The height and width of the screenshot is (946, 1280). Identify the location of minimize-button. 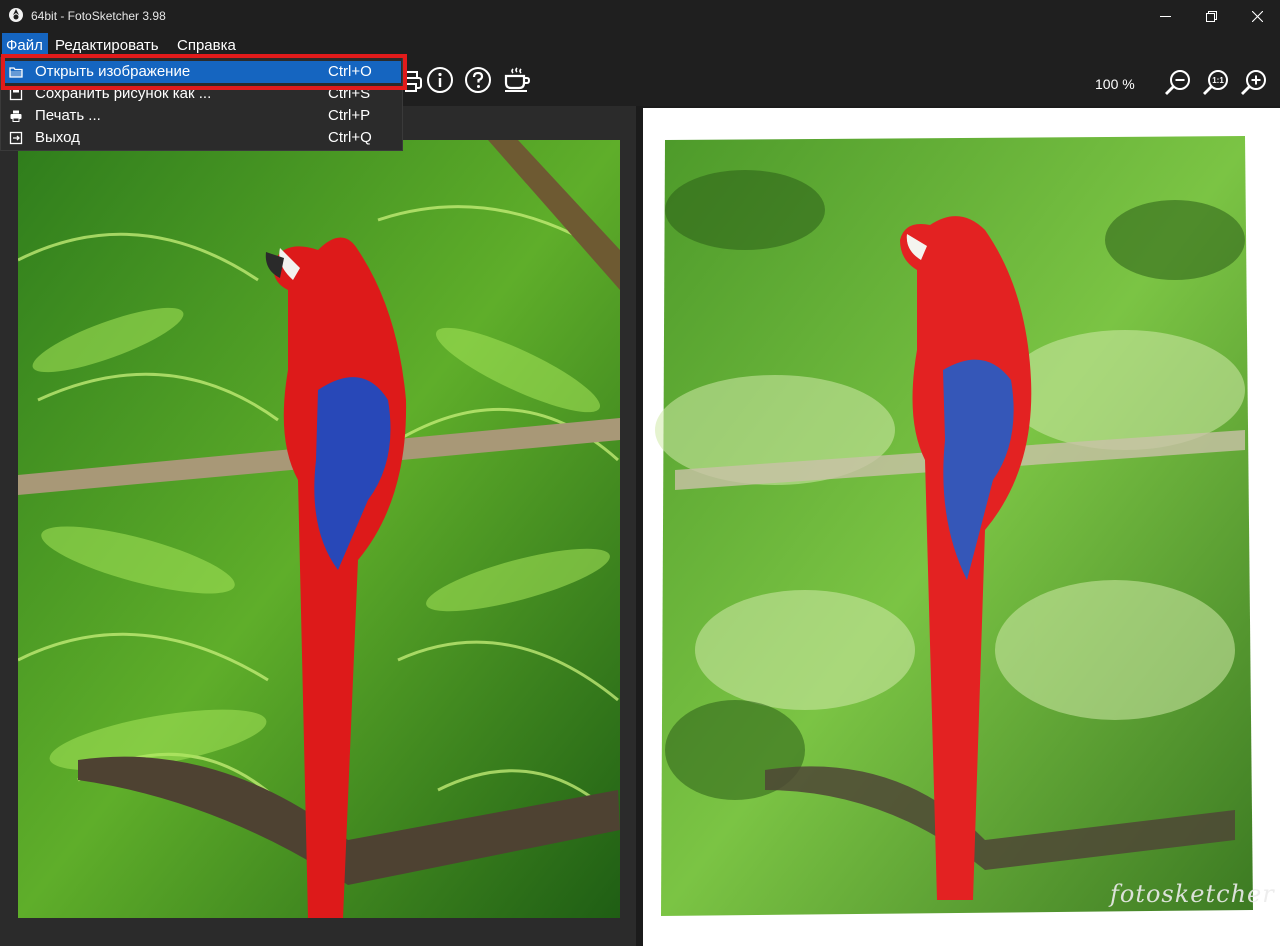
(1165, 16).